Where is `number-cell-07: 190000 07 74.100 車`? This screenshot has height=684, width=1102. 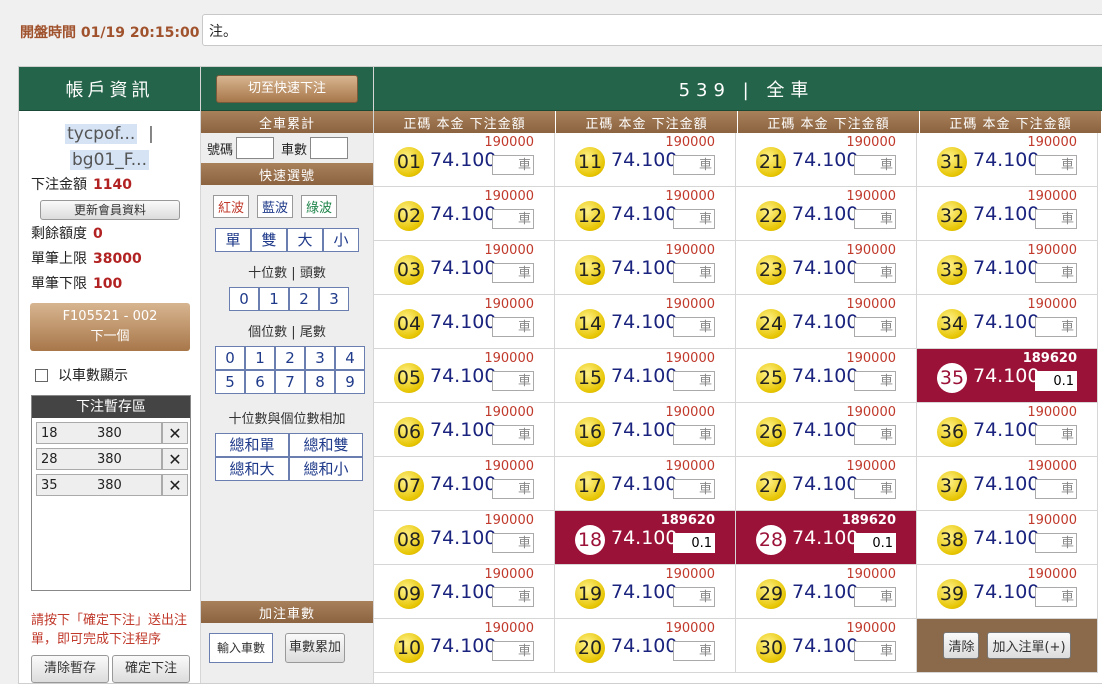 number-cell-07: 190000 07 74.100 車 is located at coordinates (464, 484).